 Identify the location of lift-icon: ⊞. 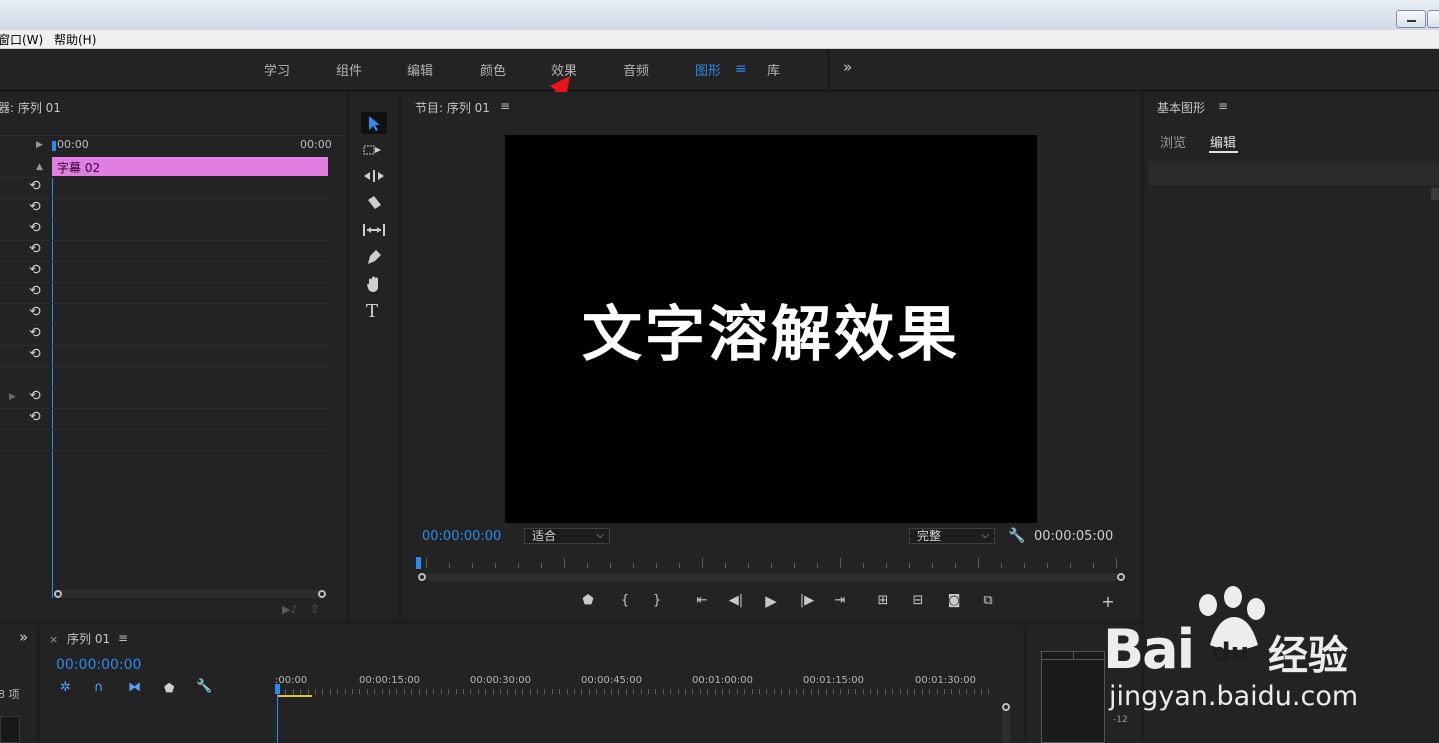
(883, 600).